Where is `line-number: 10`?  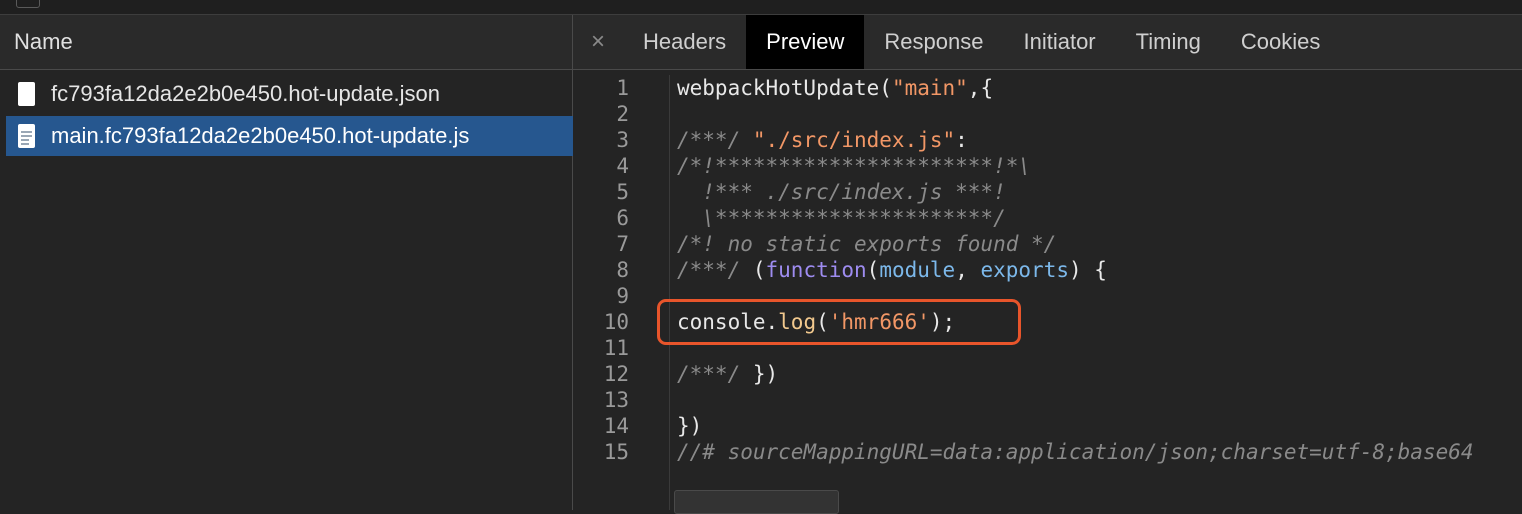
line-number: 10 is located at coordinates (616, 322).